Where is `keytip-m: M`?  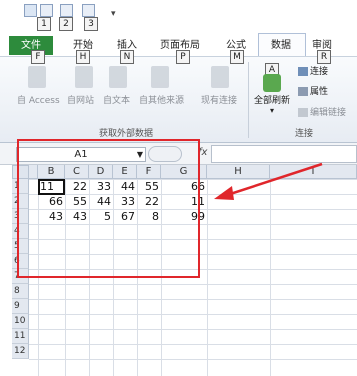 keytip-m: M is located at coordinates (237, 57).